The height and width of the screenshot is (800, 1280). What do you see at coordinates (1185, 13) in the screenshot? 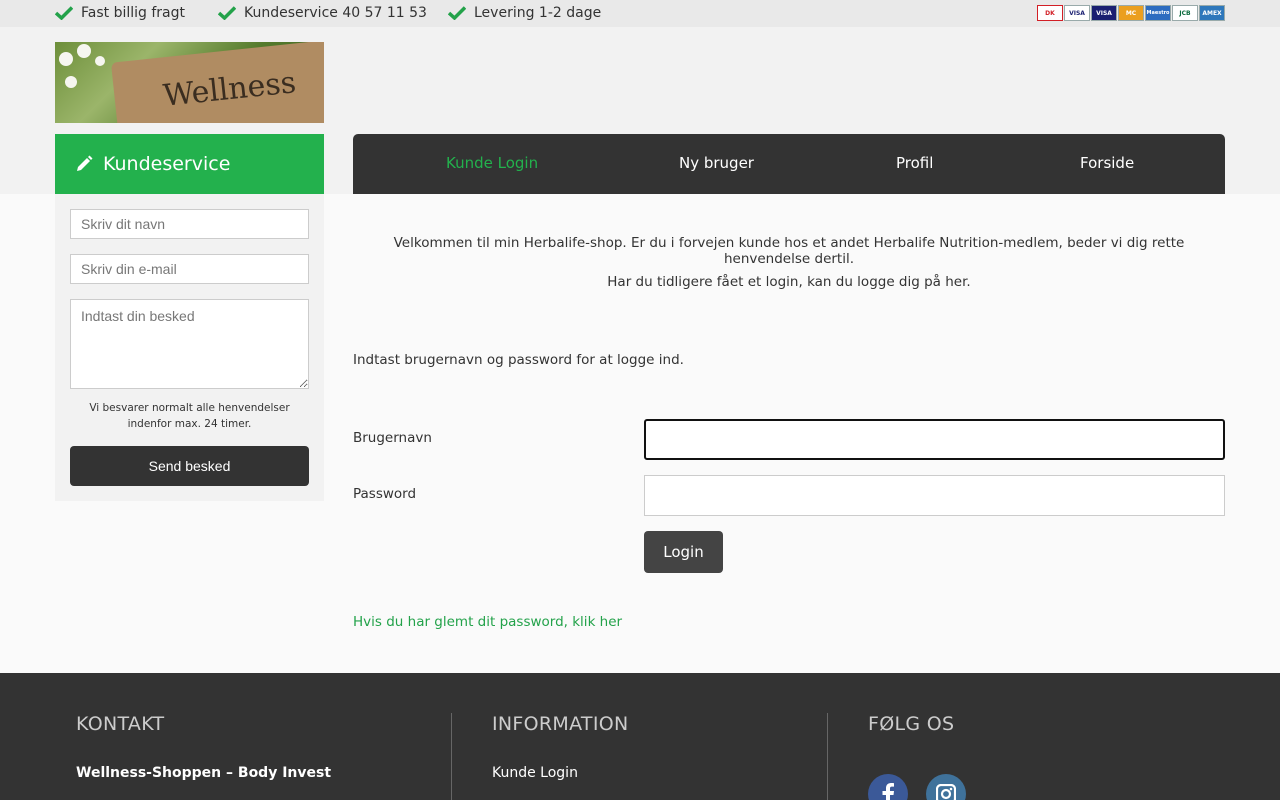
I see `jcb-icon: JCB` at bounding box center [1185, 13].